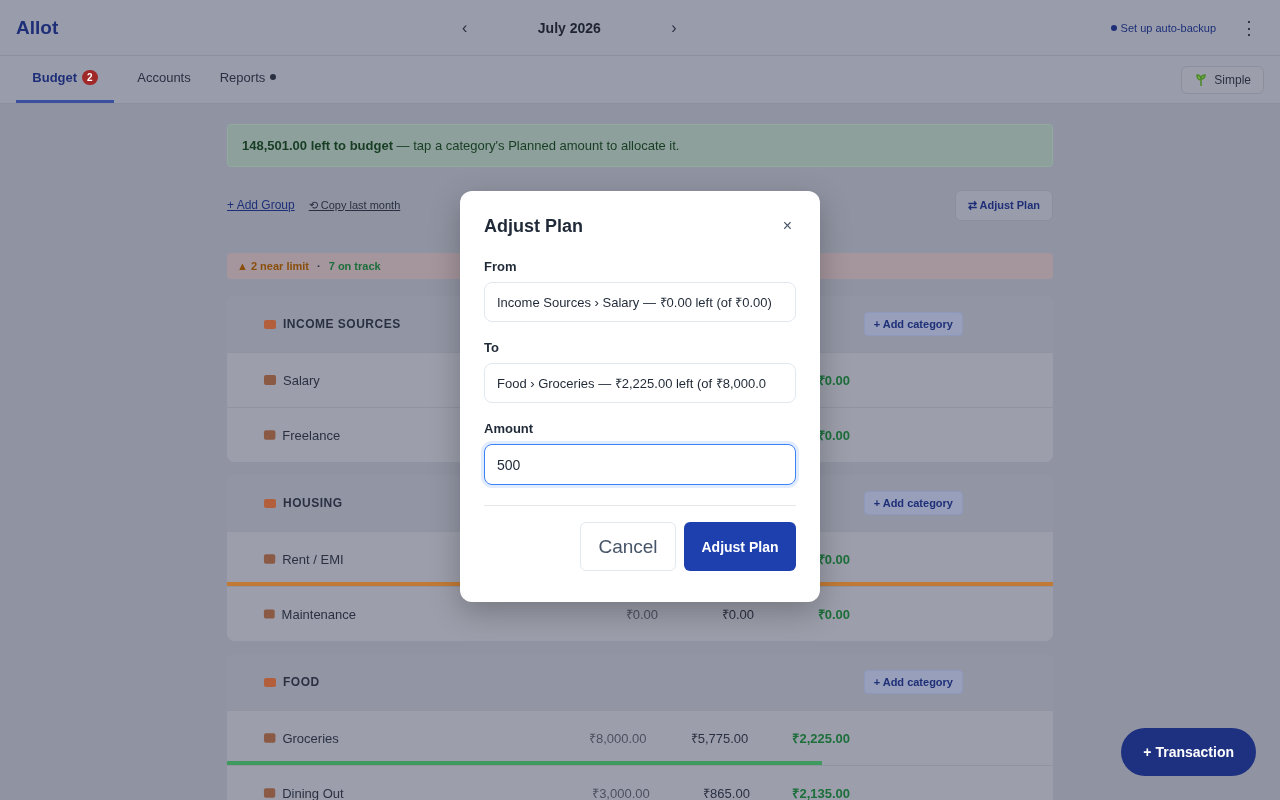 Image resolution: width=1280 pixels, height=800 pixels. I want to click on copy-month-link: ⟲ Copy last month, so click(354, 205).